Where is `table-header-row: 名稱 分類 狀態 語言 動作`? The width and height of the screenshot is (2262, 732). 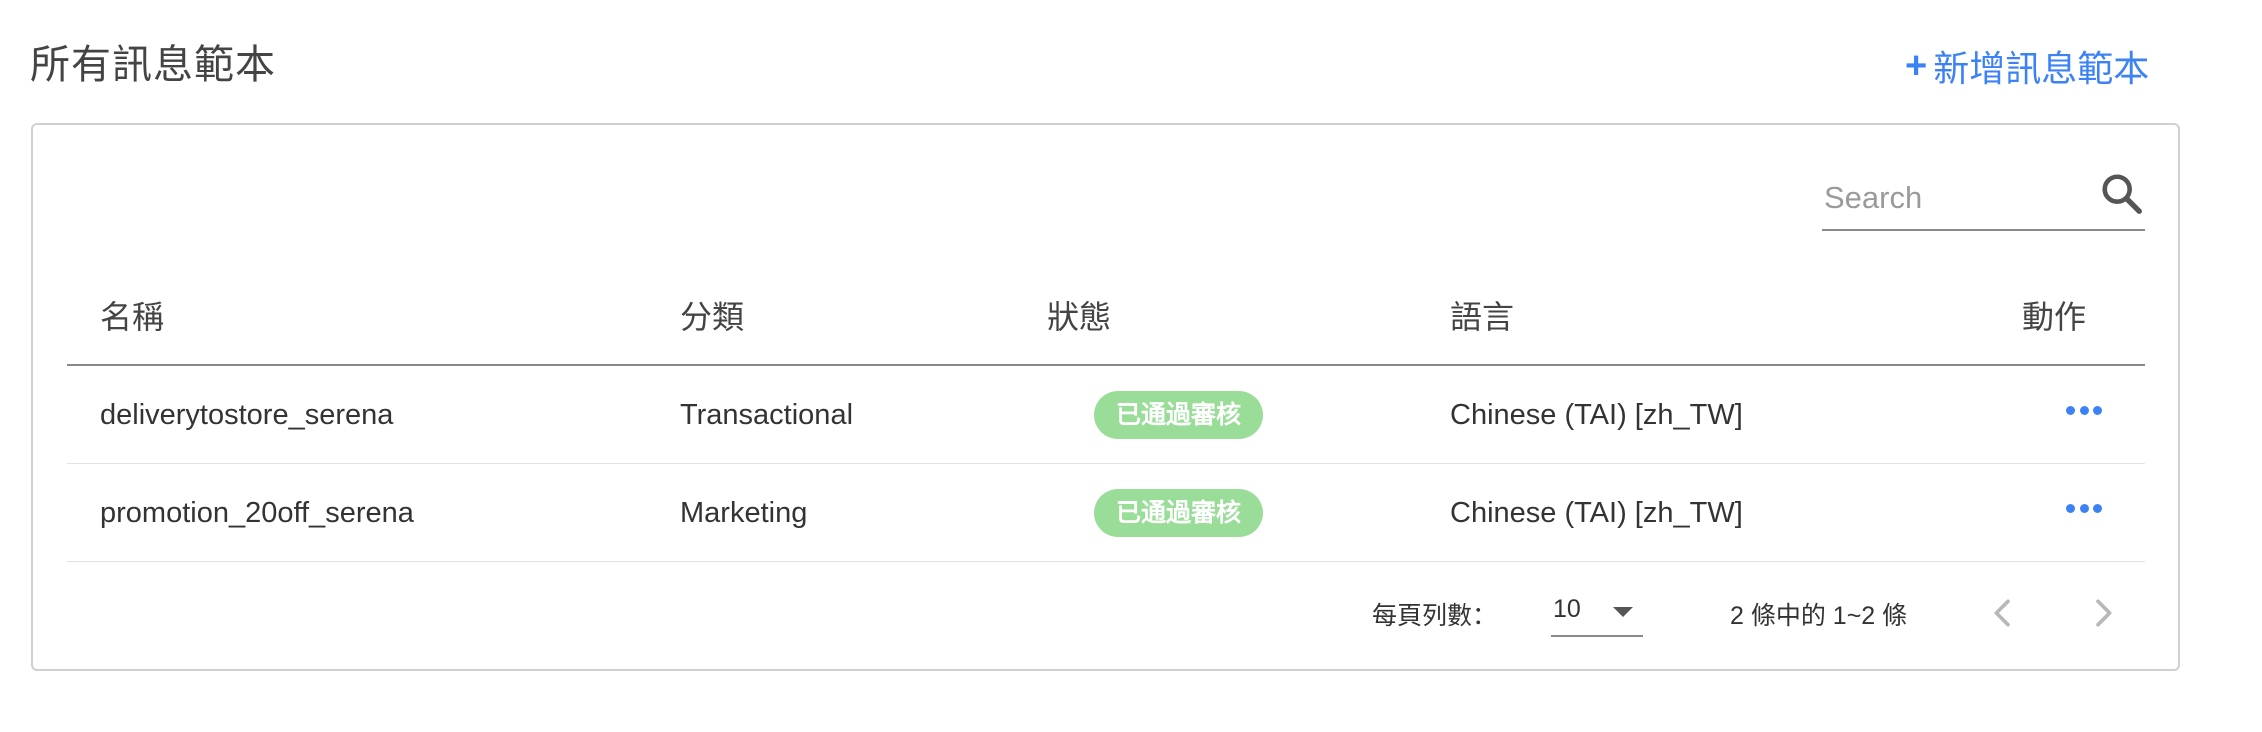
table-header-row: 名稱 分類 狀態 語言 動作 is located at coordinates (1106, 323).